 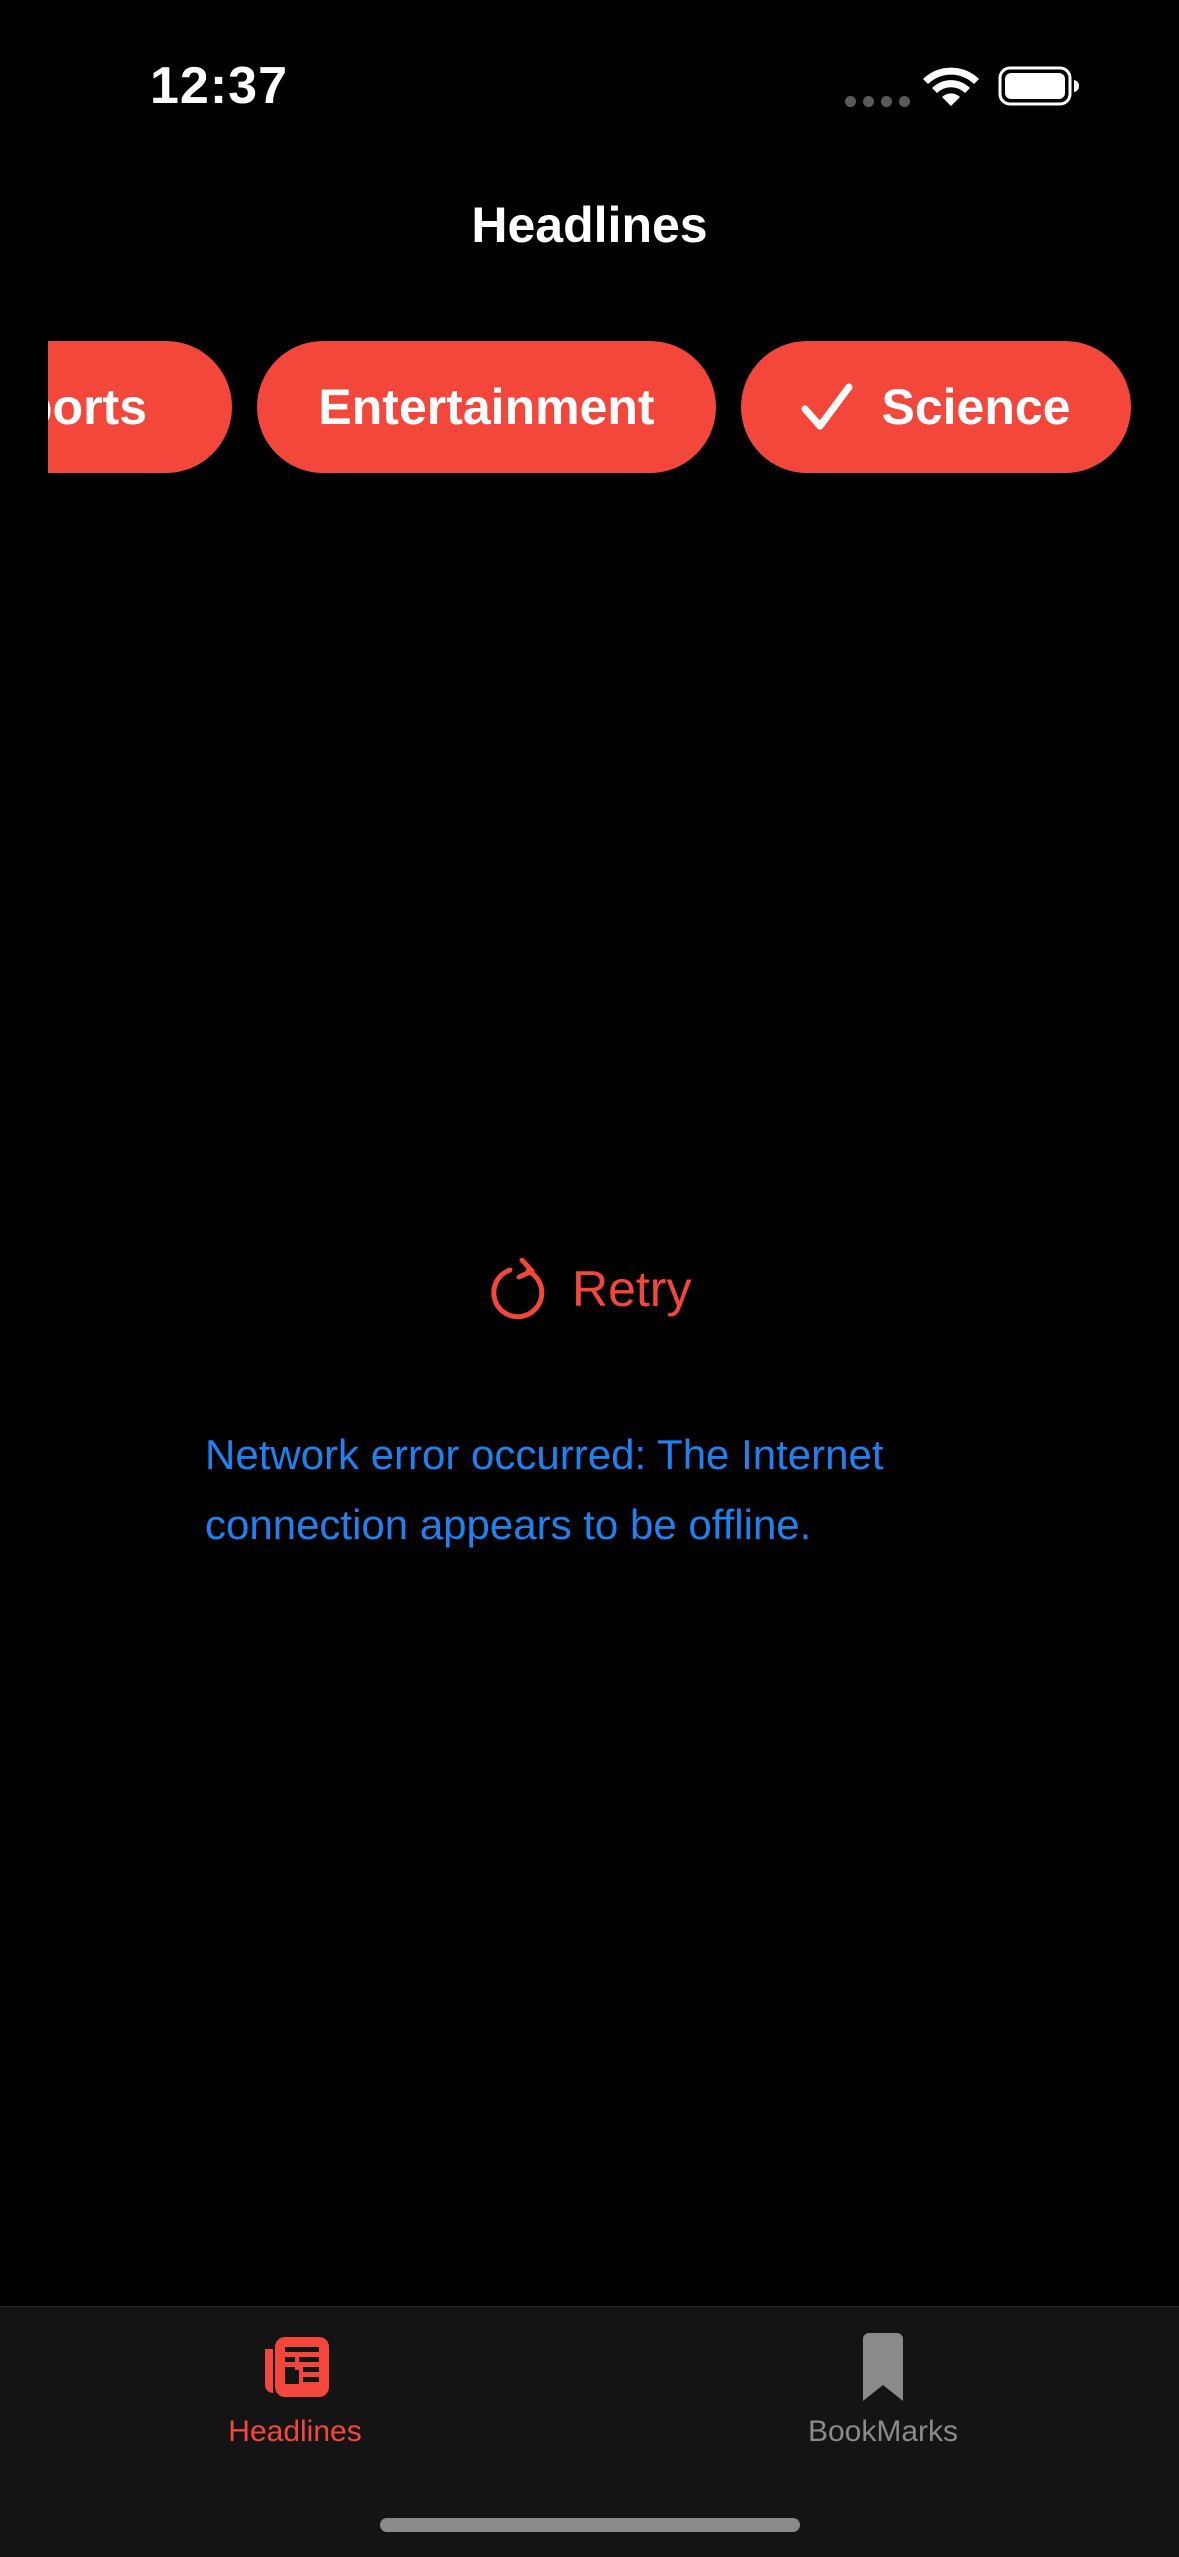 What do you see at coordinates (219, 86) in the screenshot?
I see `status-time: 12:37` at bounding box center [219, 86].